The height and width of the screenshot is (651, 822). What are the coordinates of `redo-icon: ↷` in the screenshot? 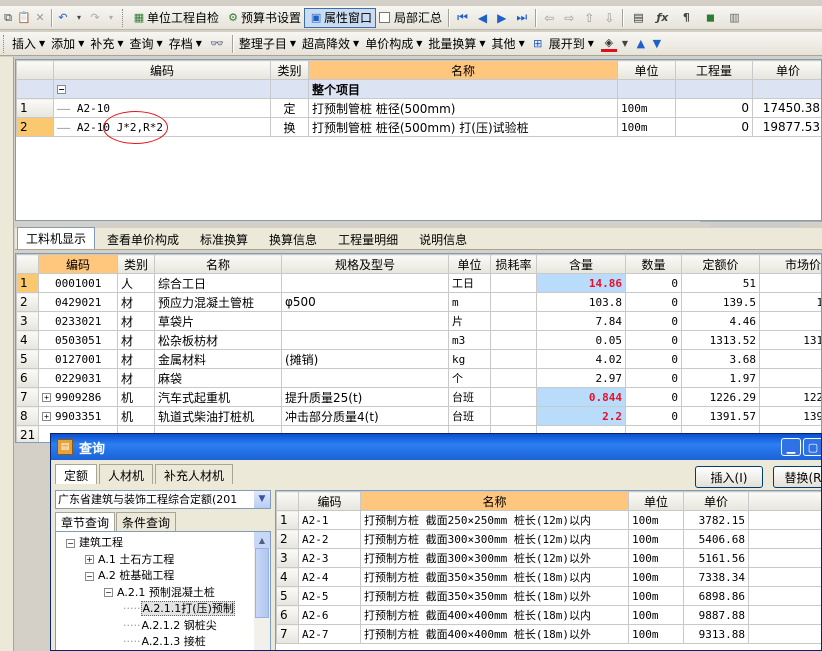 It's located at (95, 18).